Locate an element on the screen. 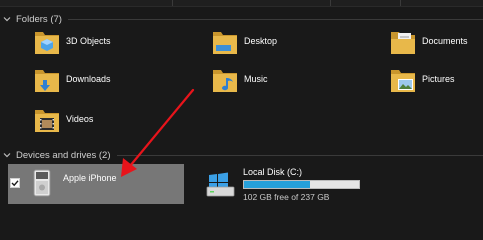 The height and width of the screenshot is (240, 483). group-divider is located at coordinates (275, 19).